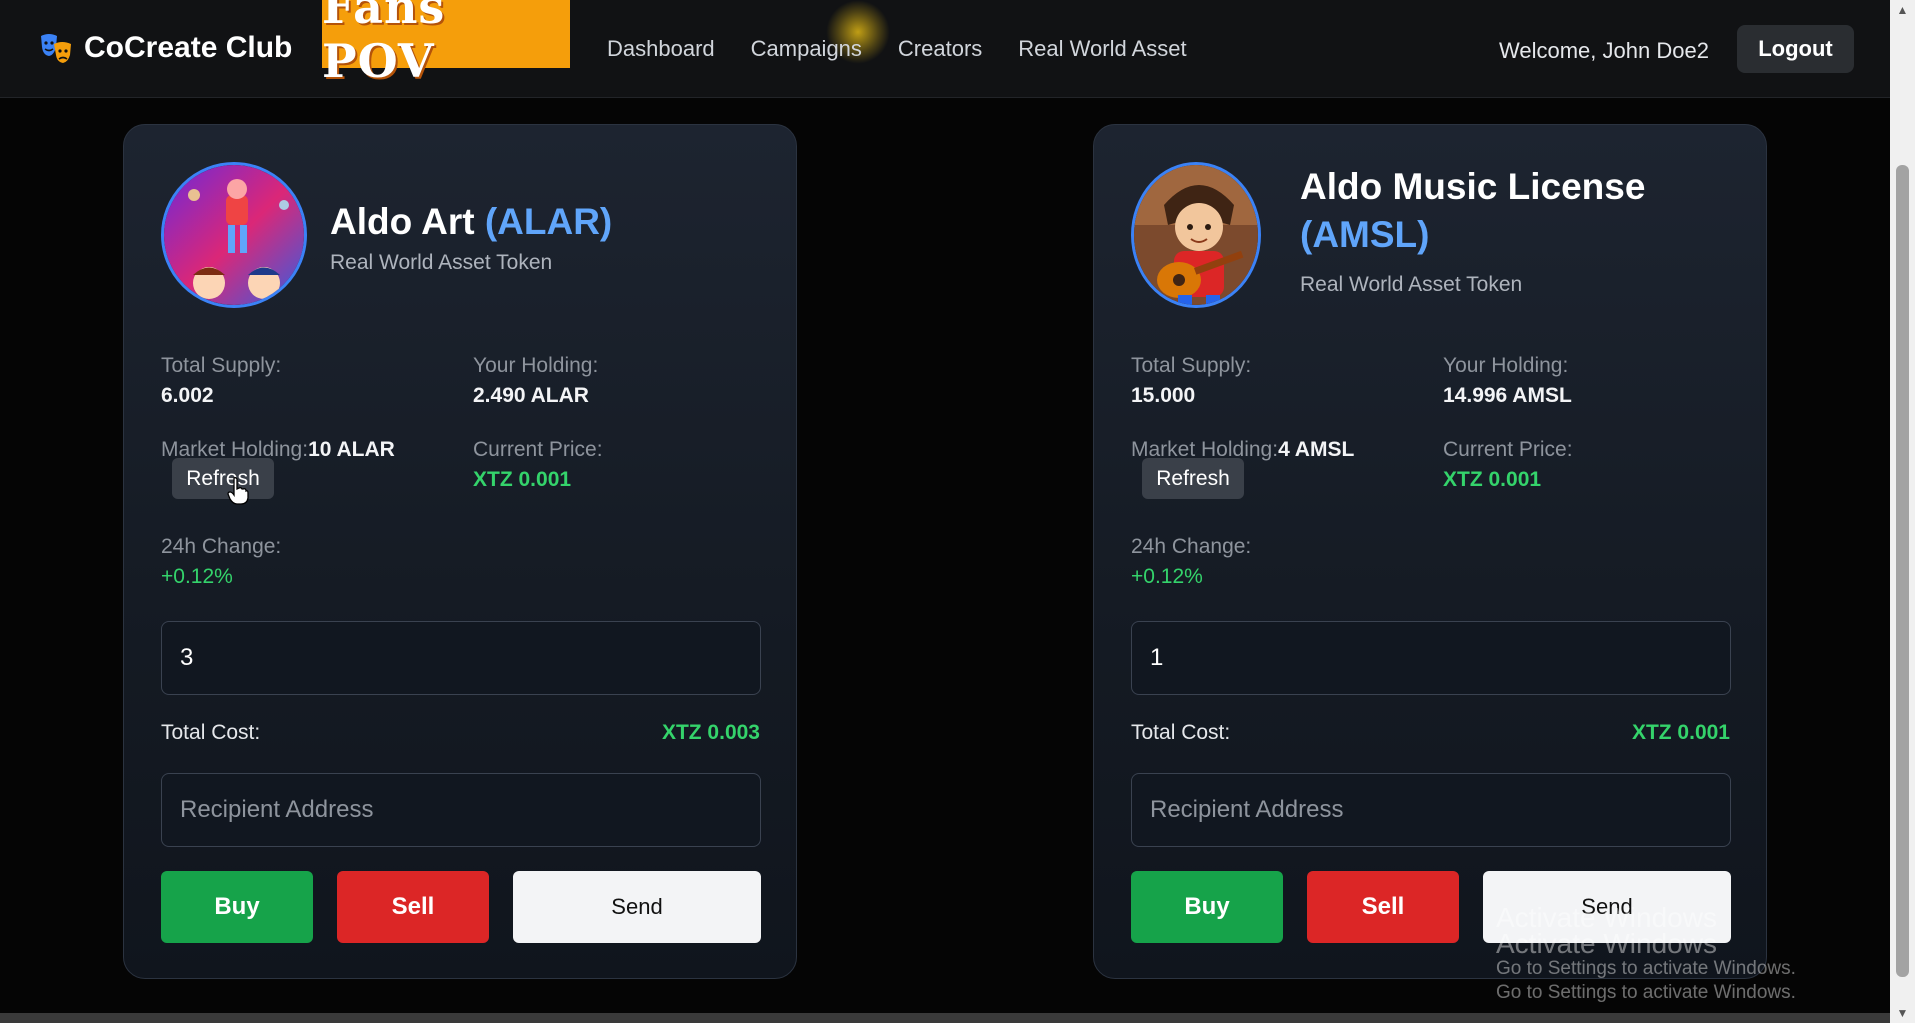 Image resolution: width=1915 pixels, height=1023 pixels. I want to click on your-holding-value: 2.490 ALAR, so click(531, 395).